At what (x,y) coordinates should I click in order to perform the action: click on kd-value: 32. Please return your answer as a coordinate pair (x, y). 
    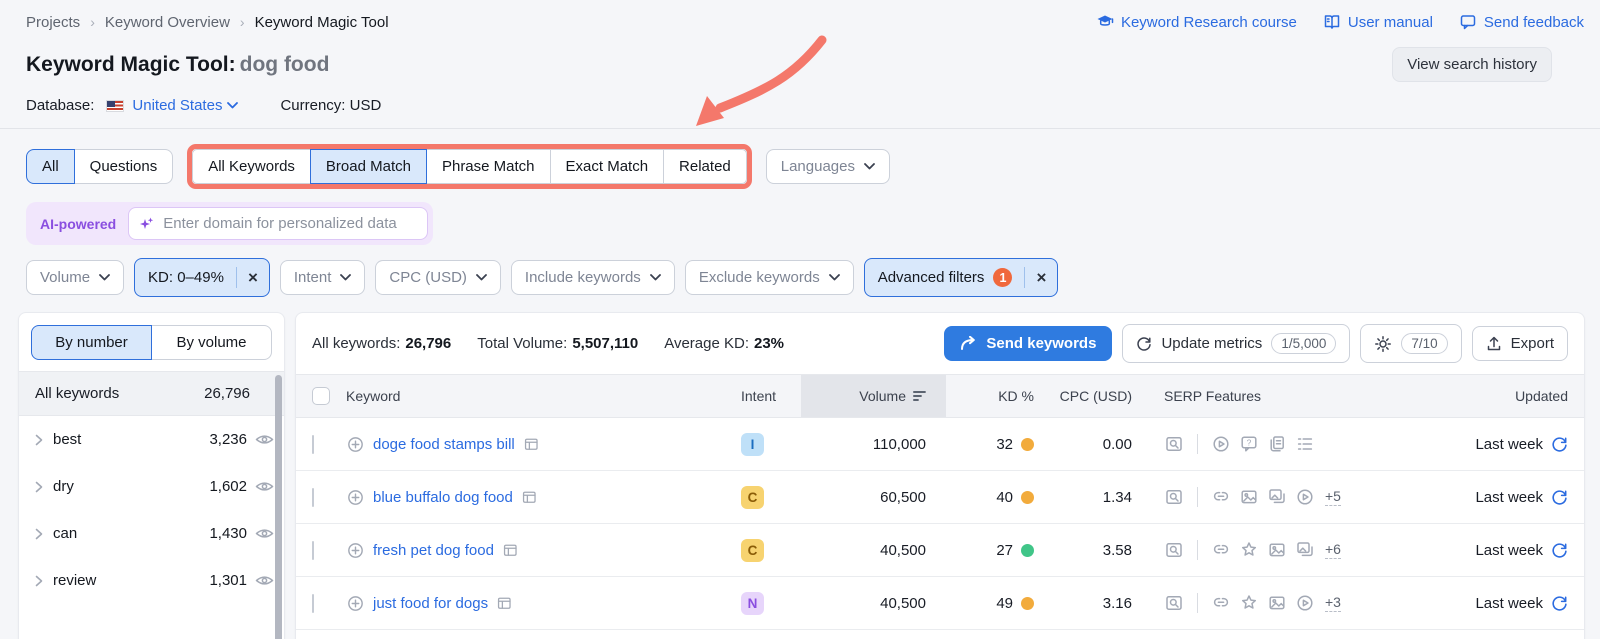
    Looking at the image, I should click on (1004, 444).